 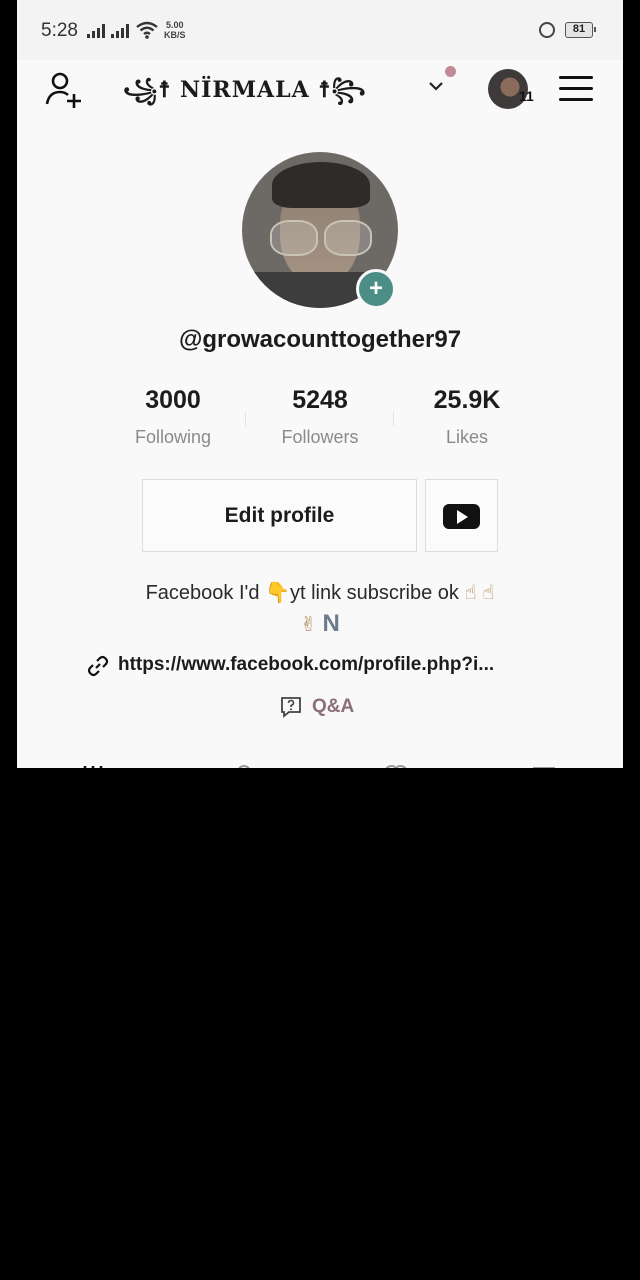 What do you see at coordinates (63, 90) in the screenshot?
I see `add-user-icon` at bounding box center [63, 90].